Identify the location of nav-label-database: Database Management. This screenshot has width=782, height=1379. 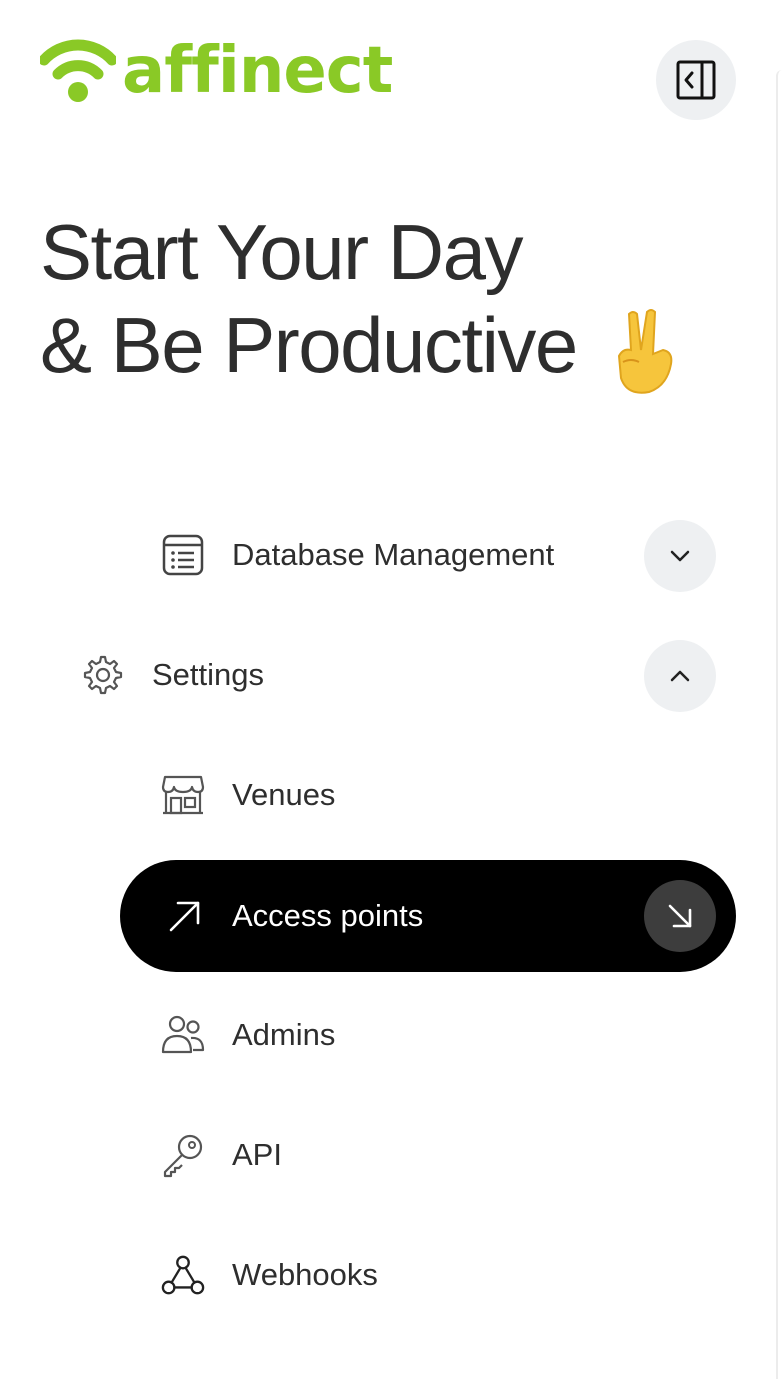
(393, 554).